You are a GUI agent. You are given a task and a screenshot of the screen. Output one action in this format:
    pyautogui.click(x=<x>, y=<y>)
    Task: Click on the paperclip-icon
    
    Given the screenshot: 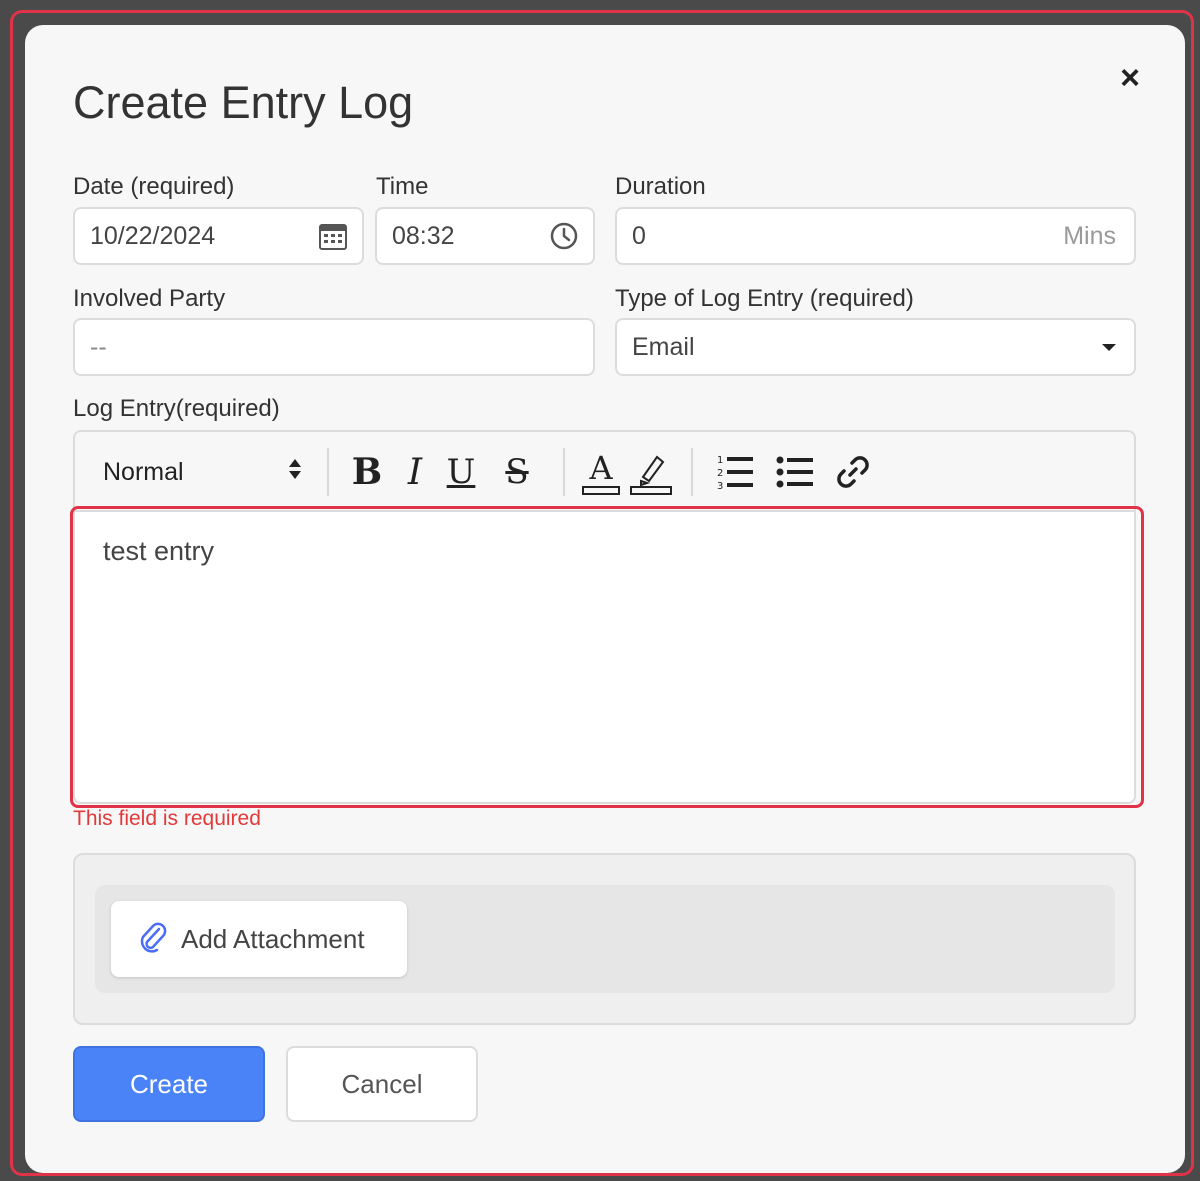 What is the action you would take?
    pyautogui.click(x=152, y=939)
    